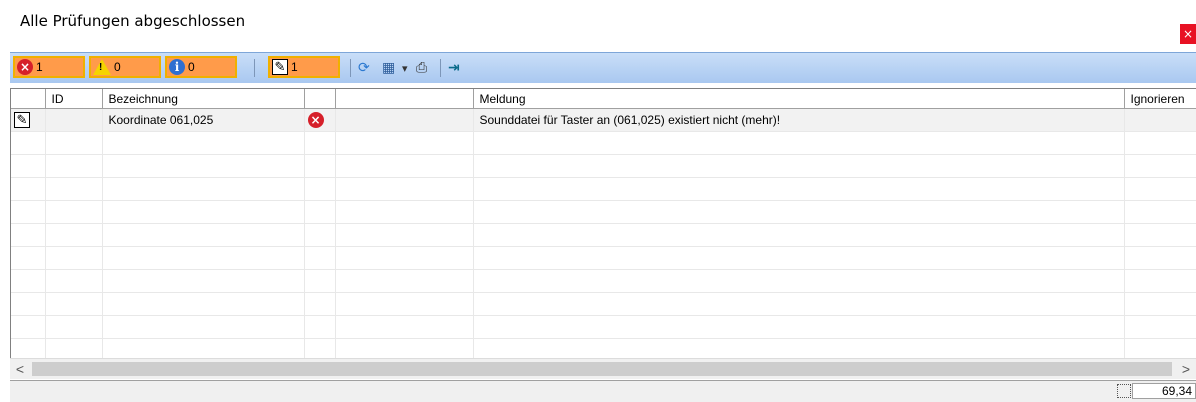  I want to click on edits-count: 1, so click(294, 67).